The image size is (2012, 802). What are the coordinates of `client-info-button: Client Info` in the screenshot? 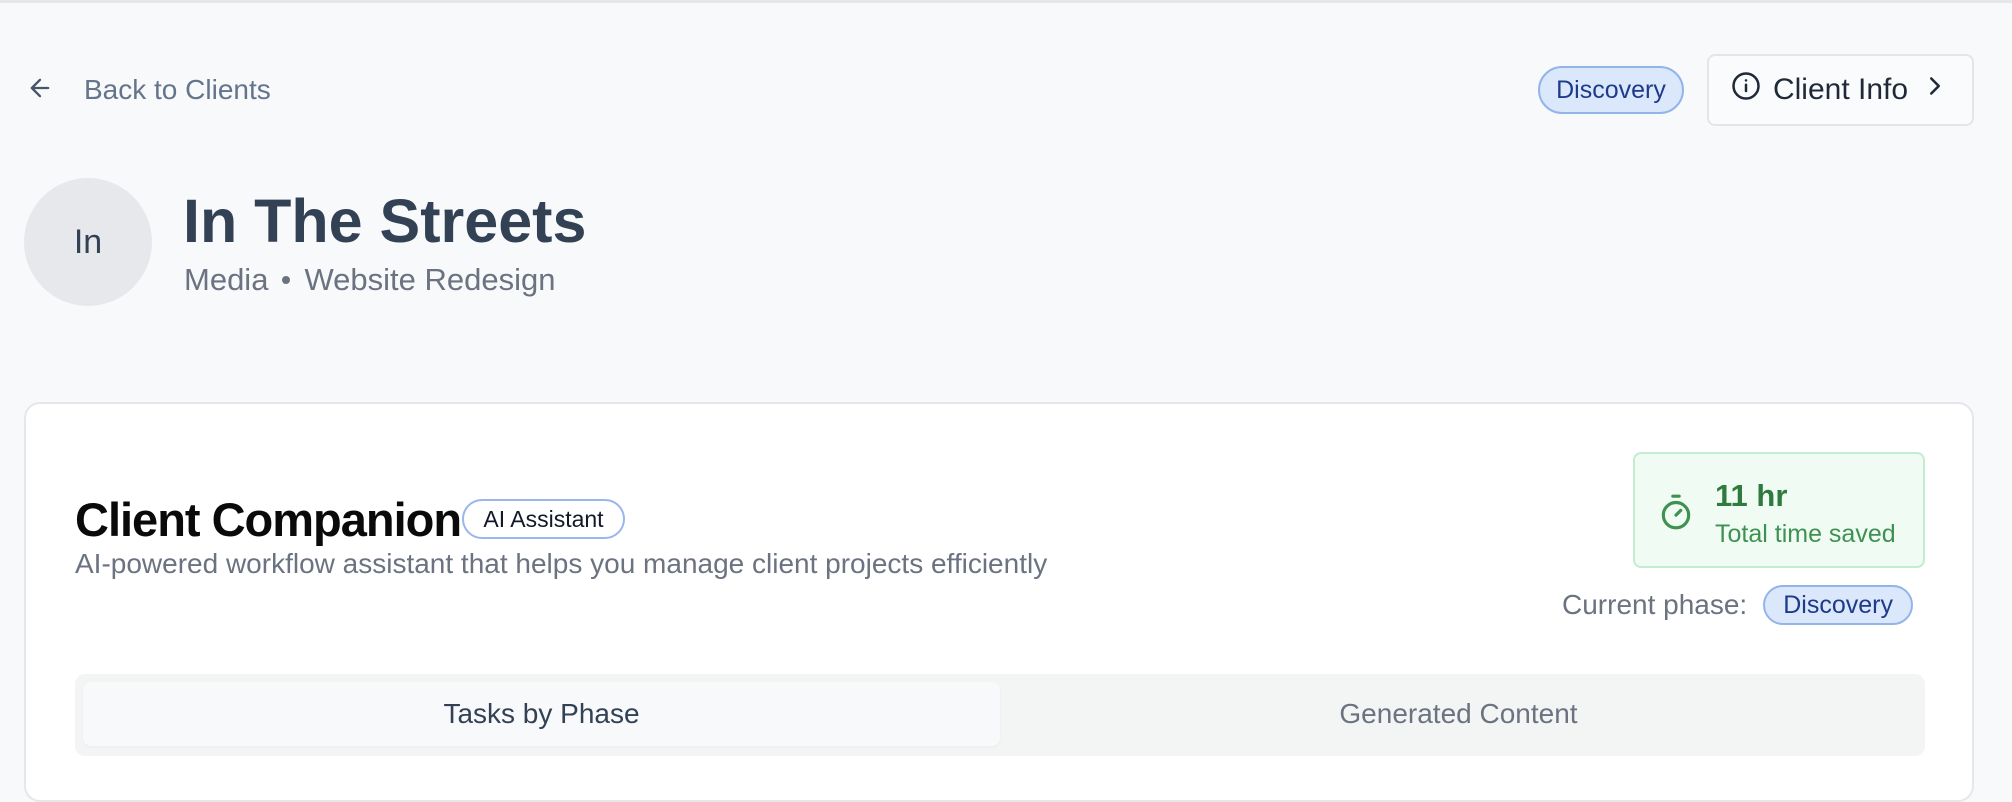 It's located at (1840, 90).